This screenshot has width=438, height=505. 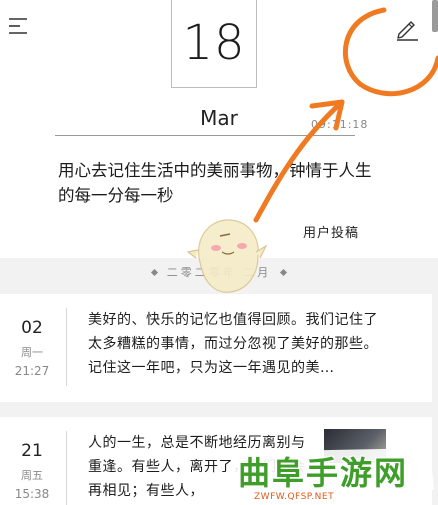 What do you see at coordinates (219, 118) in the screenshot?
I see `date-month: Mar` at bounding box center [219, 118].